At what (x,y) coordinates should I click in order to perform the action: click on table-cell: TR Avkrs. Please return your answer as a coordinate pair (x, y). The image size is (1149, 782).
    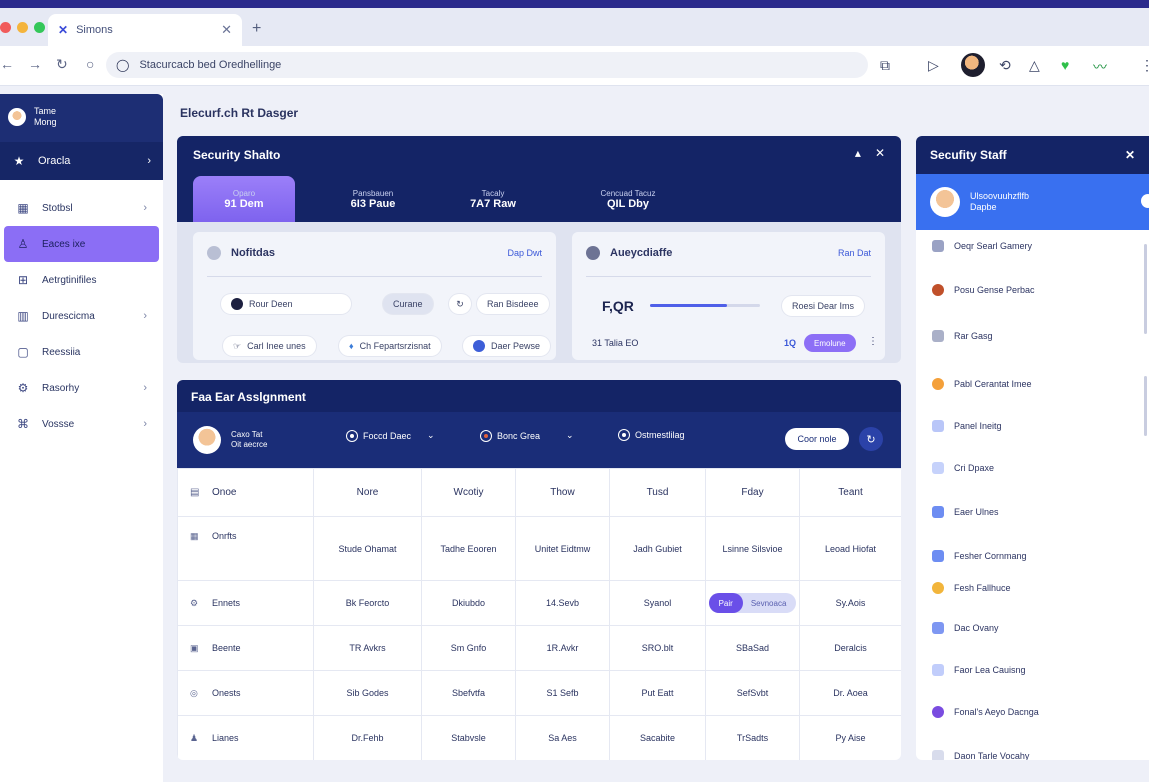
    Looking at the image, I should click on (367, 648).